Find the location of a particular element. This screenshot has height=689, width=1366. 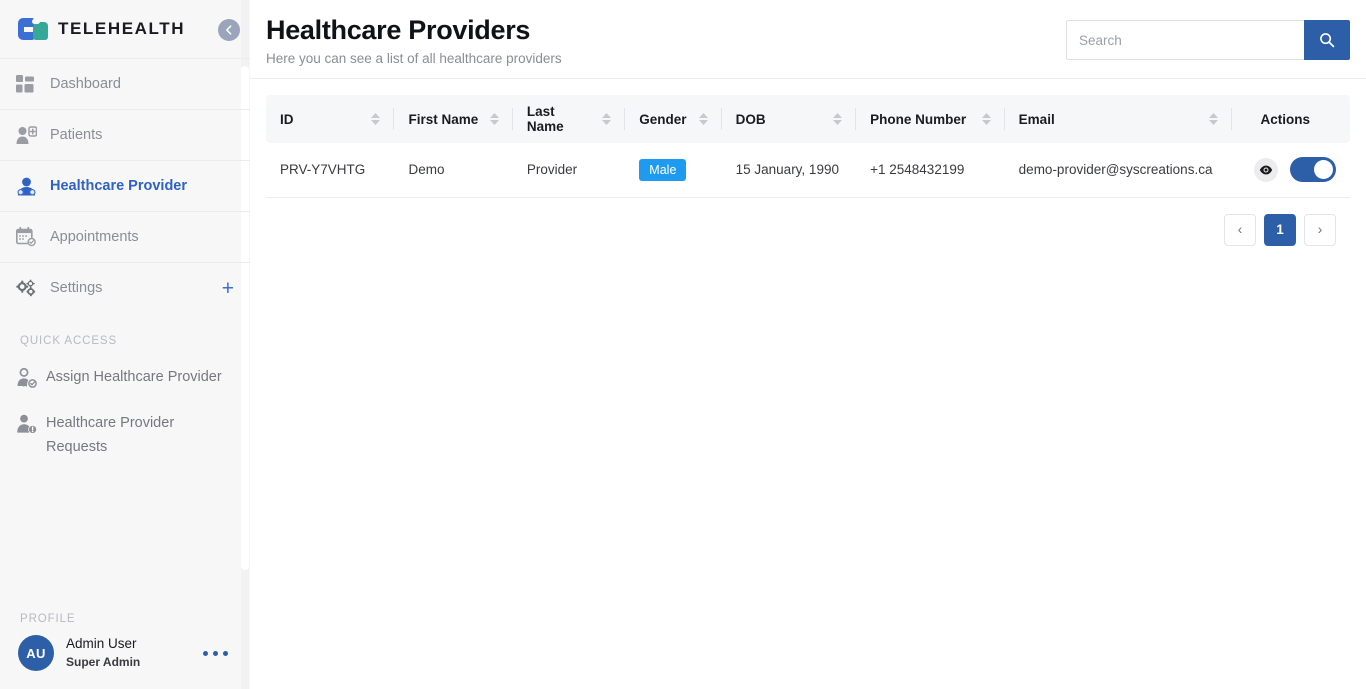

status-badge: Male is located at coordinates (663, 169).